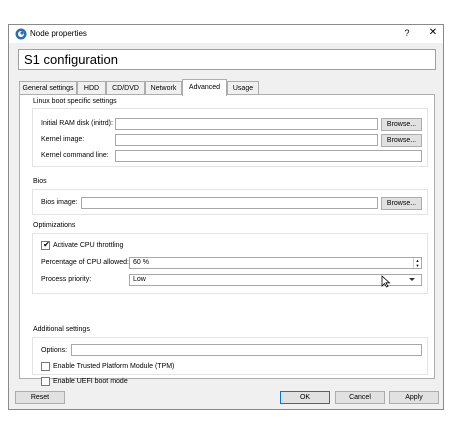 The height and width of the screenshot is (428, 474). I want to click on additional-section-label: Additional settings, so click(61, 329).